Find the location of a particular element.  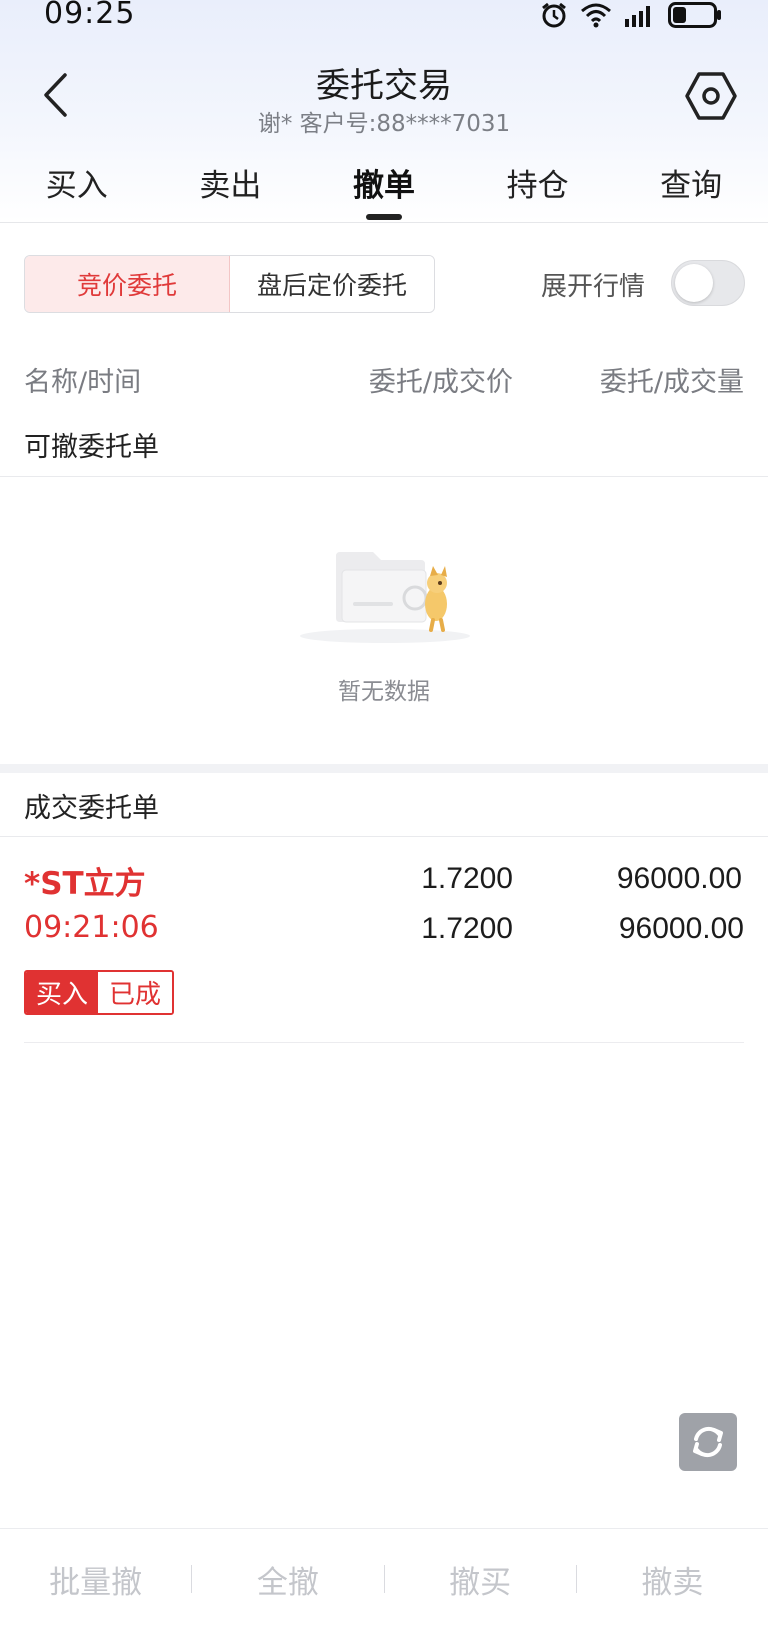

page-title: 委托交易 is located at coordinates (384, 86).